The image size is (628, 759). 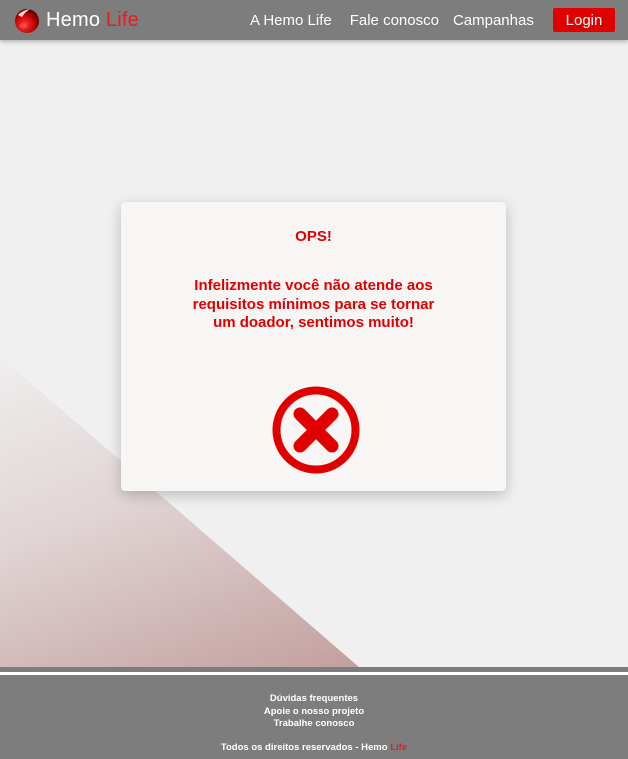 I want to click on footer-copyright: Todos os direitos reservados - Hemo Life, so click(x=314, y=747).